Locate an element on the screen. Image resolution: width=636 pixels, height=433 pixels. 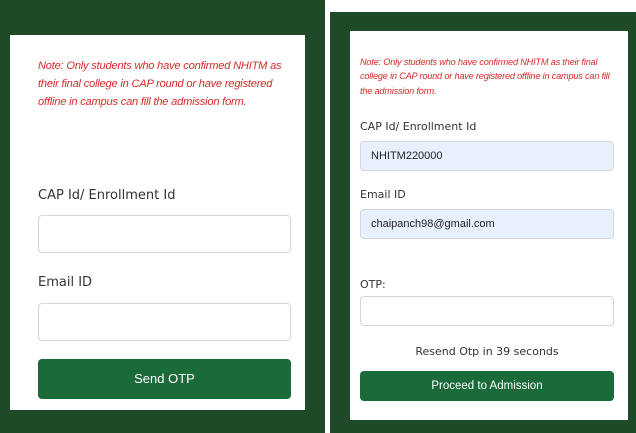
send-otp-button: Send OTP is located at coordinates (164, 379).